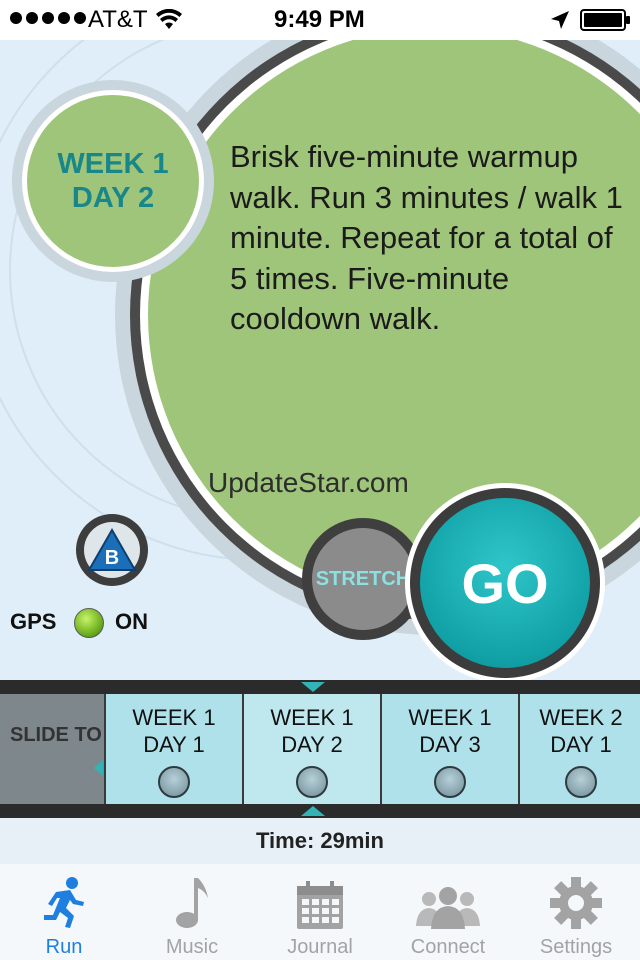 The image size is (640, 960). What do you see at coordinates (64, 947) in the screenshot?
I see `tab-run-label: Run` at bounding box center [64, 947].